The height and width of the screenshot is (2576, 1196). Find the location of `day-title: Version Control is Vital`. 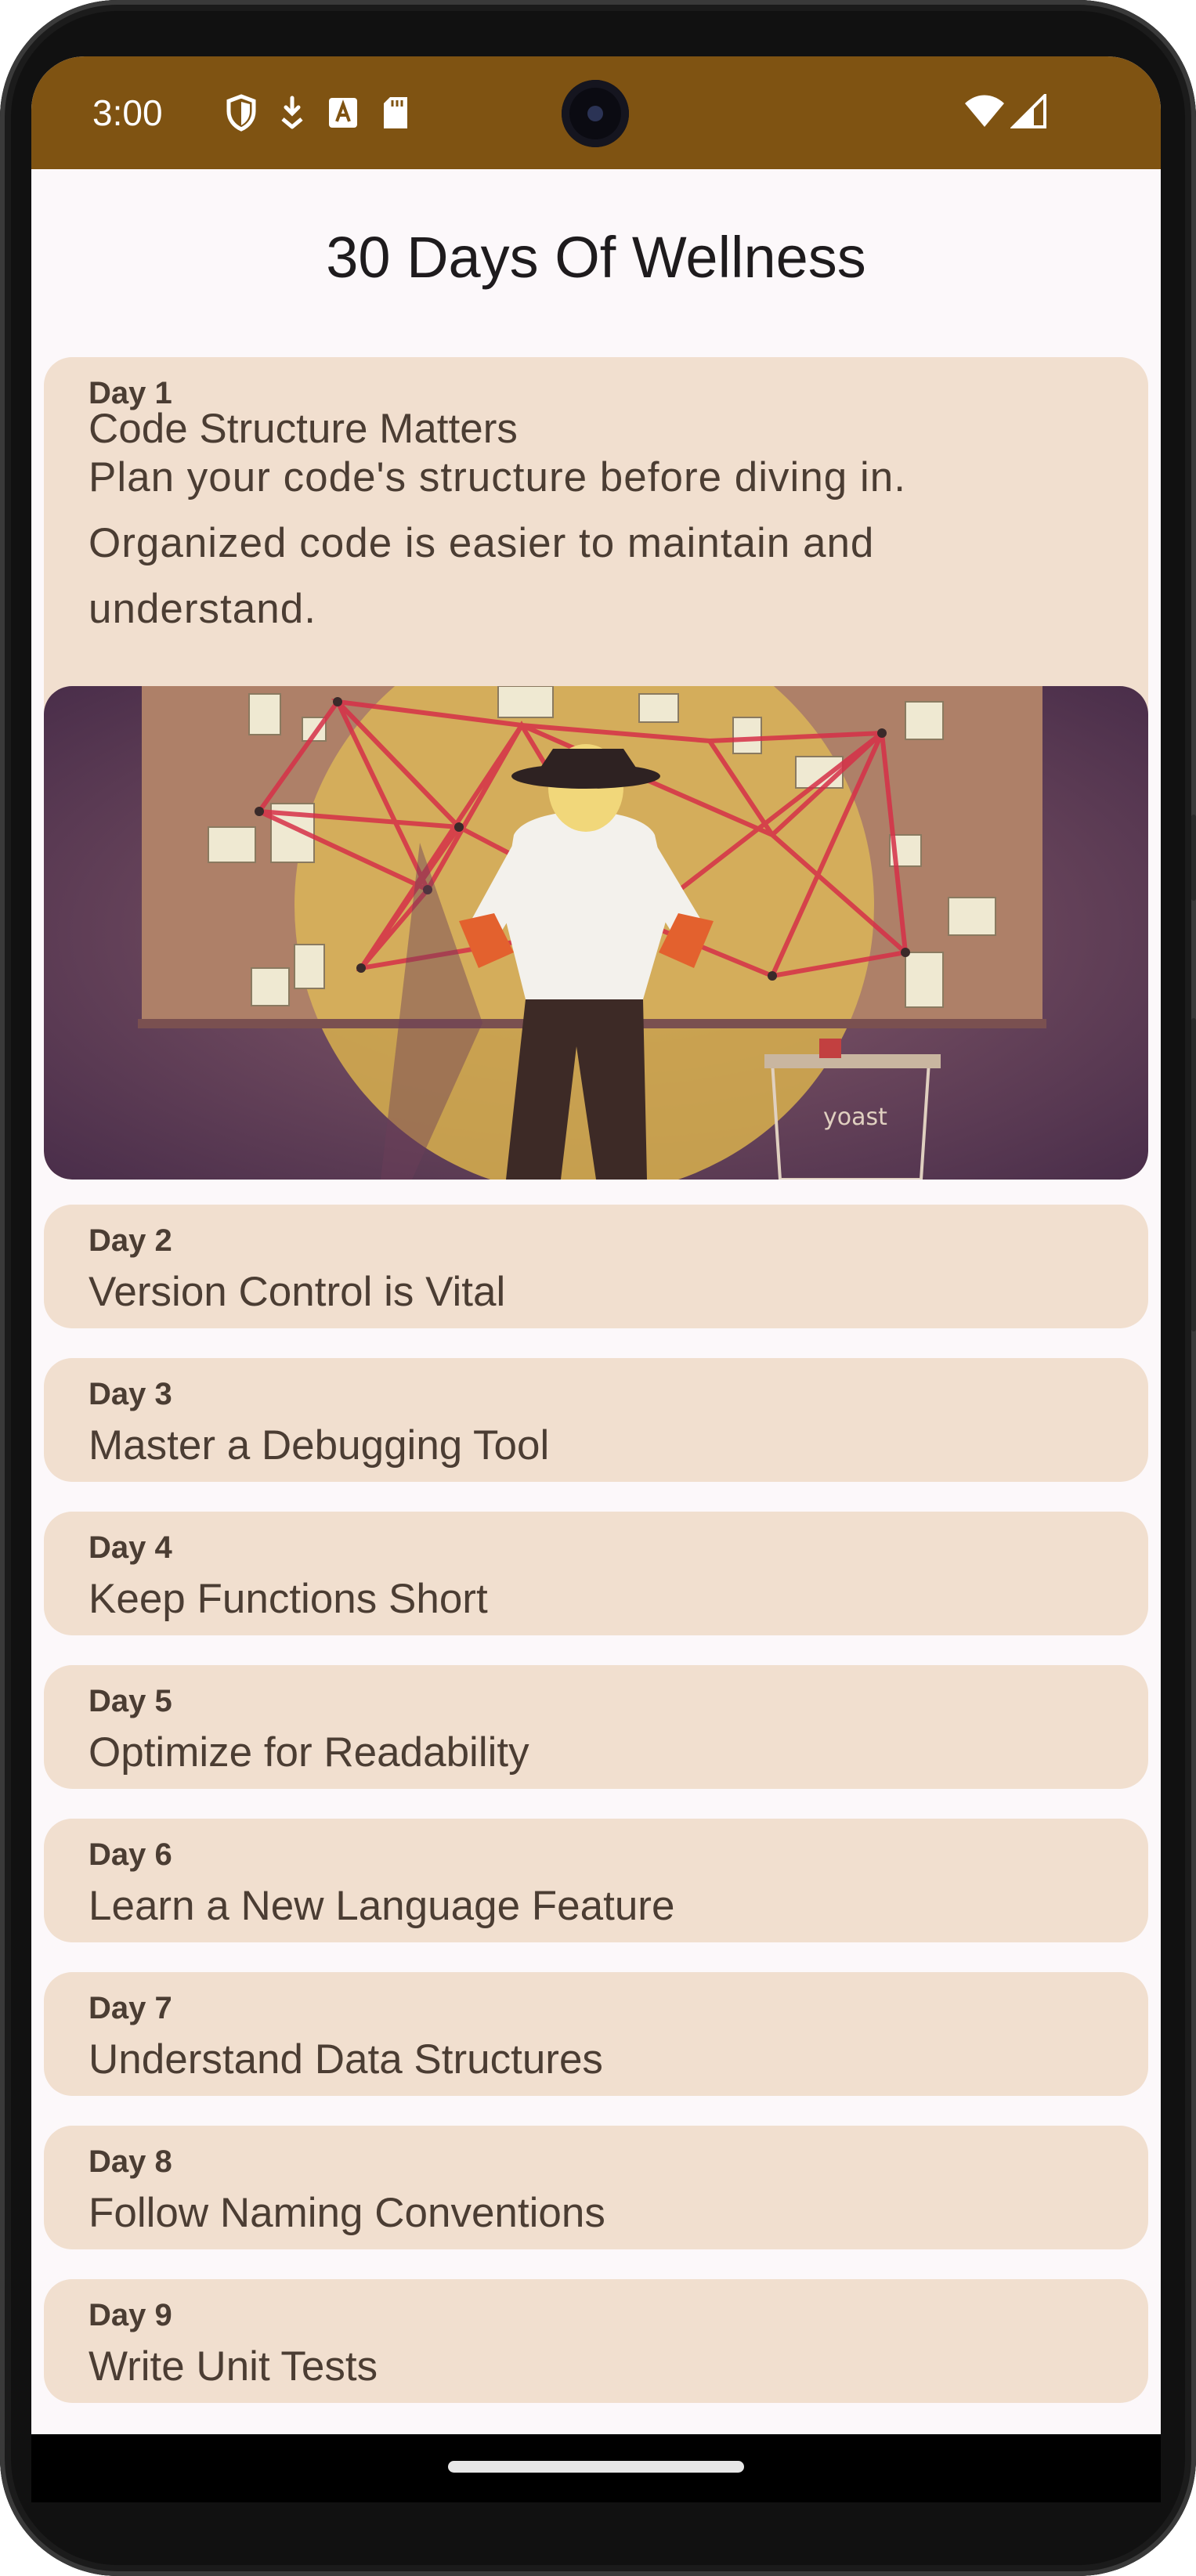

day-title: Version Control is Vital is located at coordinates (297, 1292).